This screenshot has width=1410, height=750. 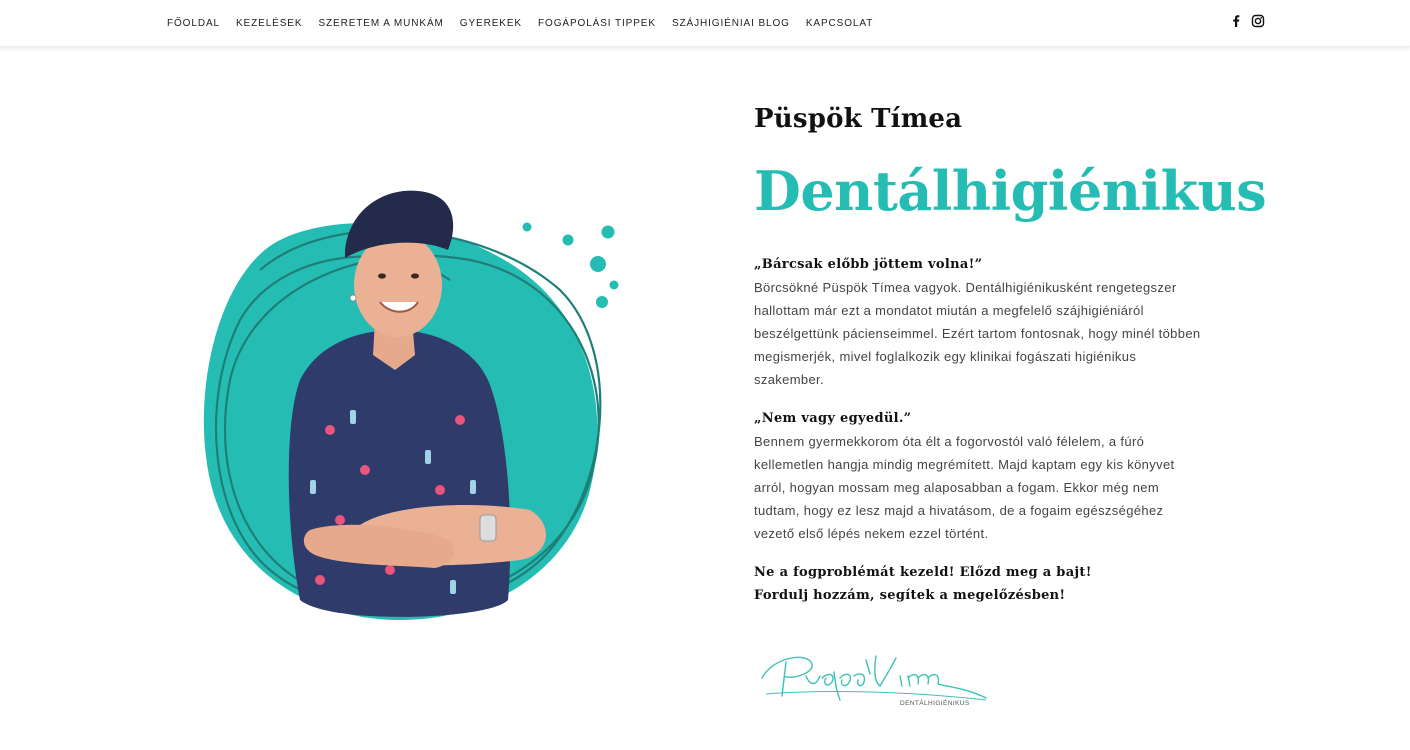 I want to click on quote-title-2: „Nem vagy egyedül.”, so click(x=833, y=418).